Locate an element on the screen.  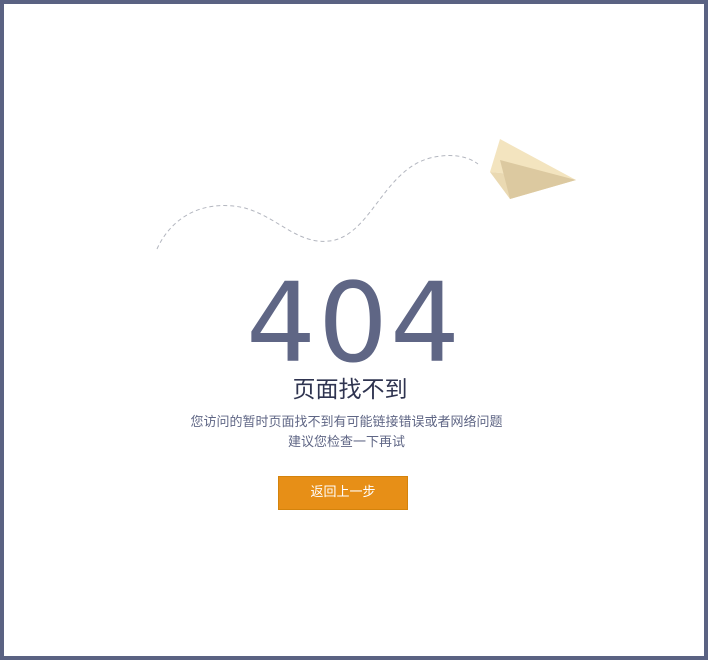
error-description: 您访问的暂时页面找不到有可能链接错误或者网络问题 建议您检查一下再试 is located at coordinates (346, 433).